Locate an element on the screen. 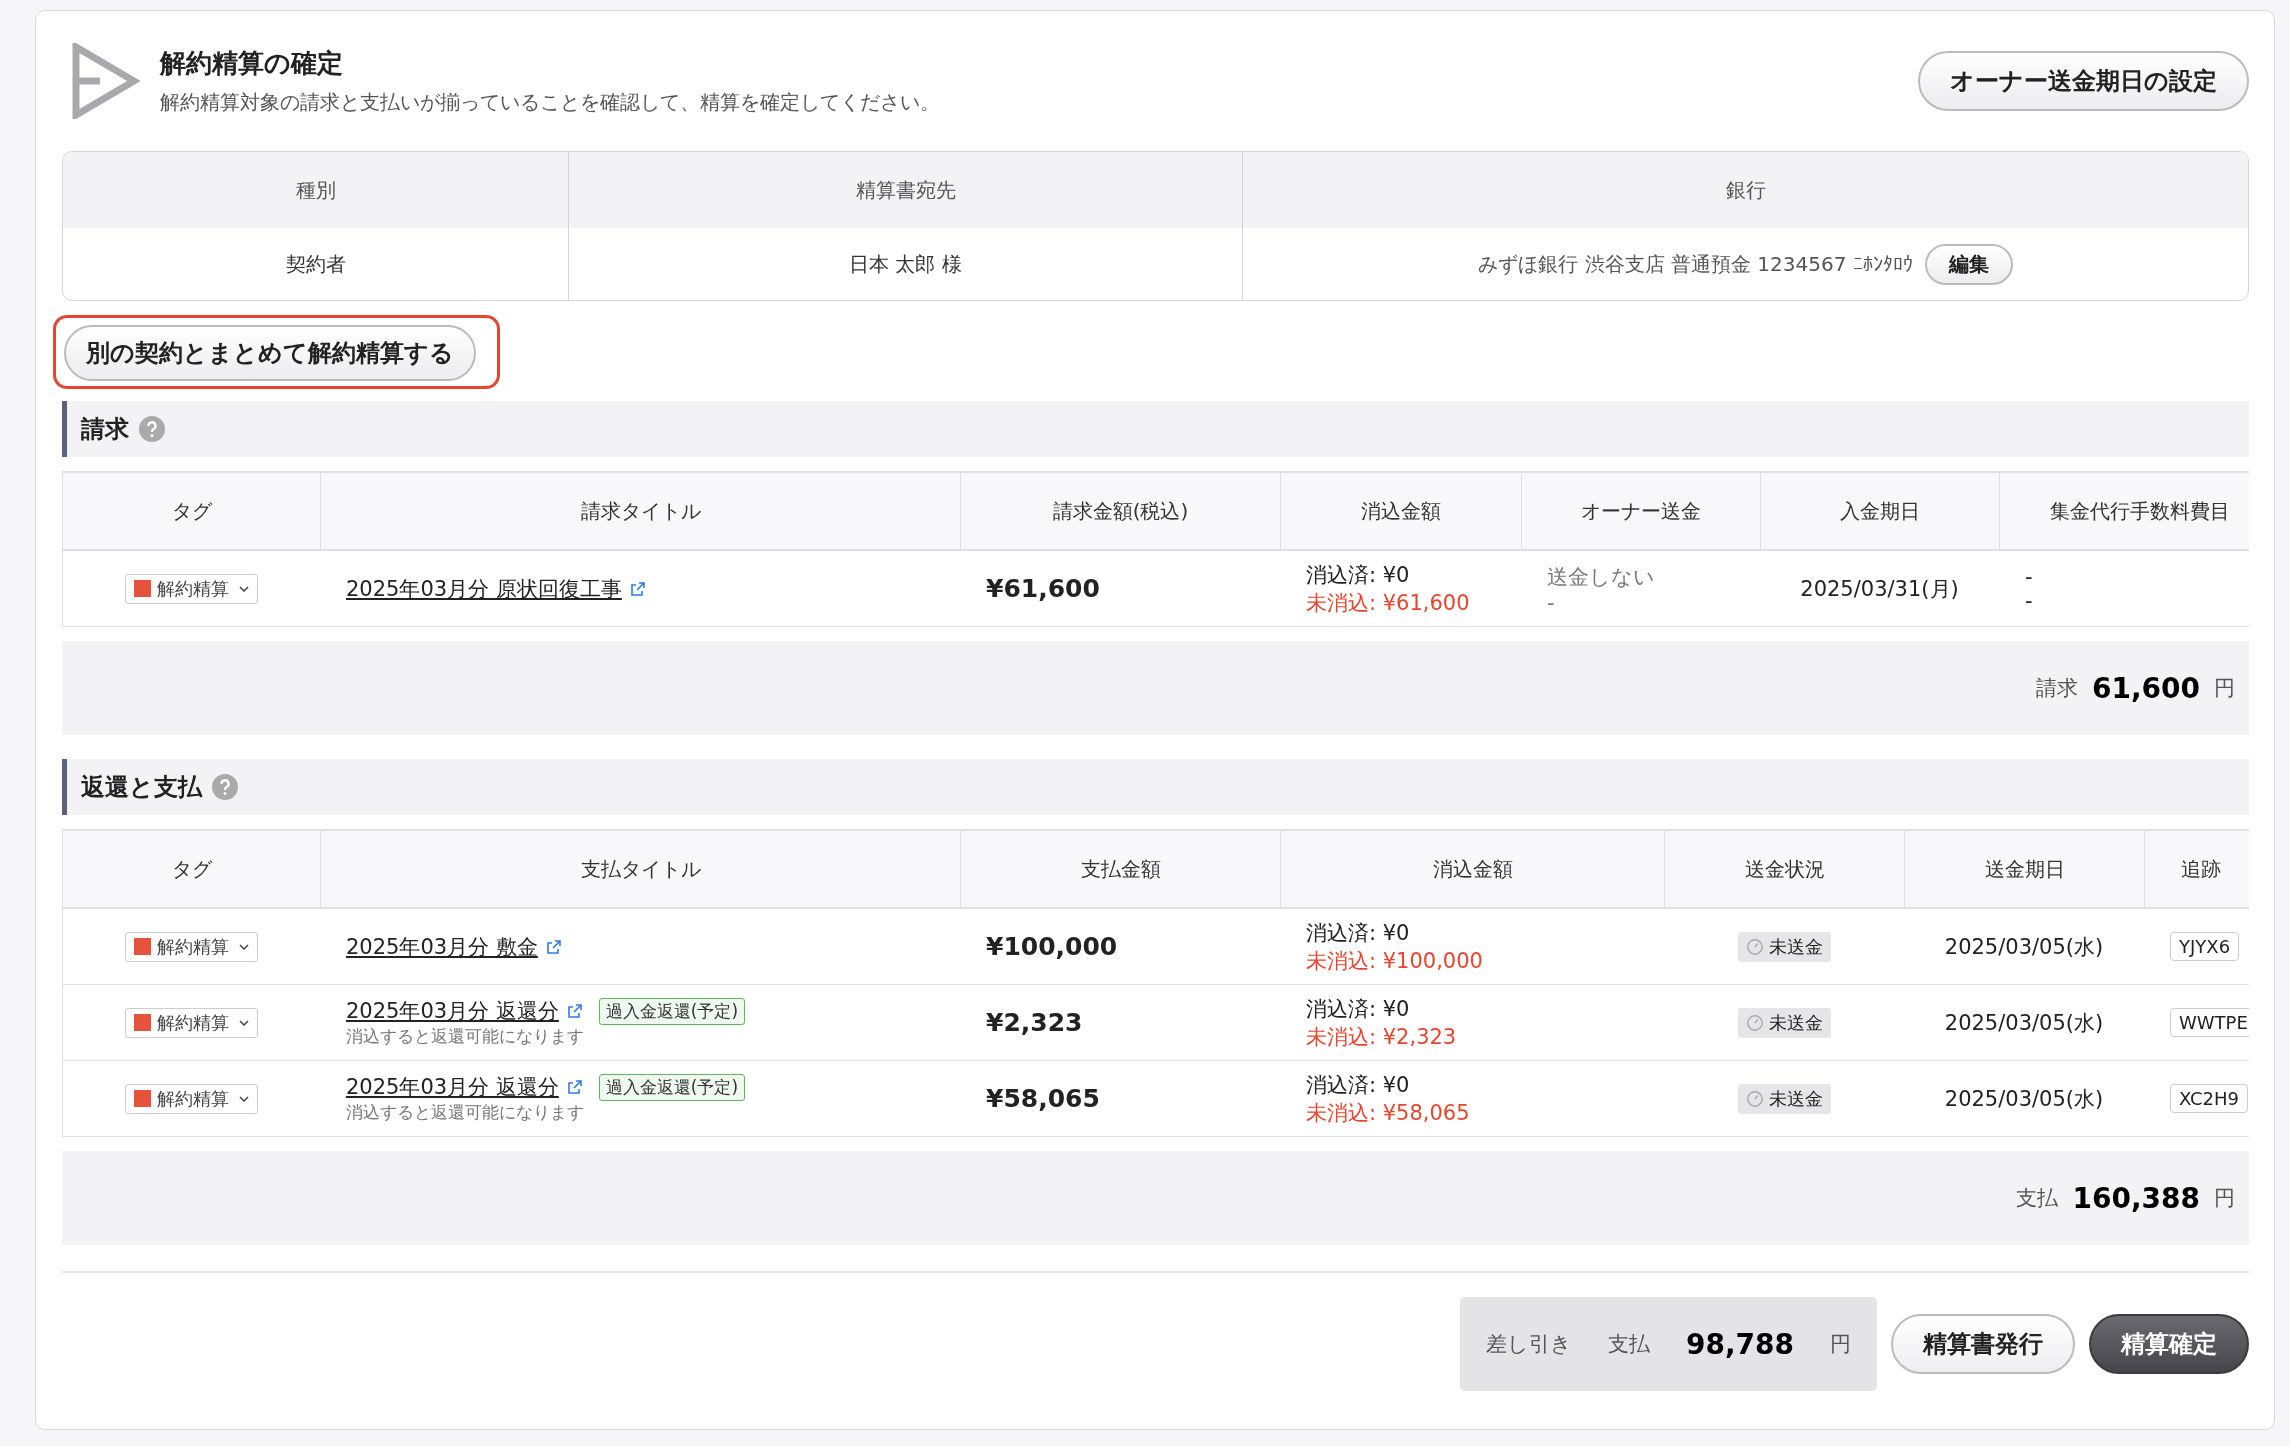  section-title: 請求 is located at coordinates (105, 429).